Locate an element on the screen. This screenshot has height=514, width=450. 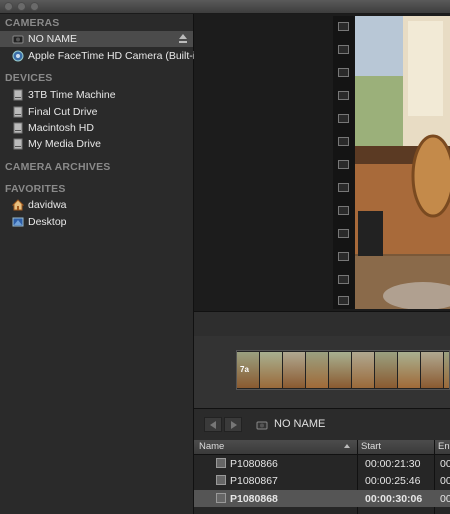
chevron-right-icon is located at coordinates (234, 425).